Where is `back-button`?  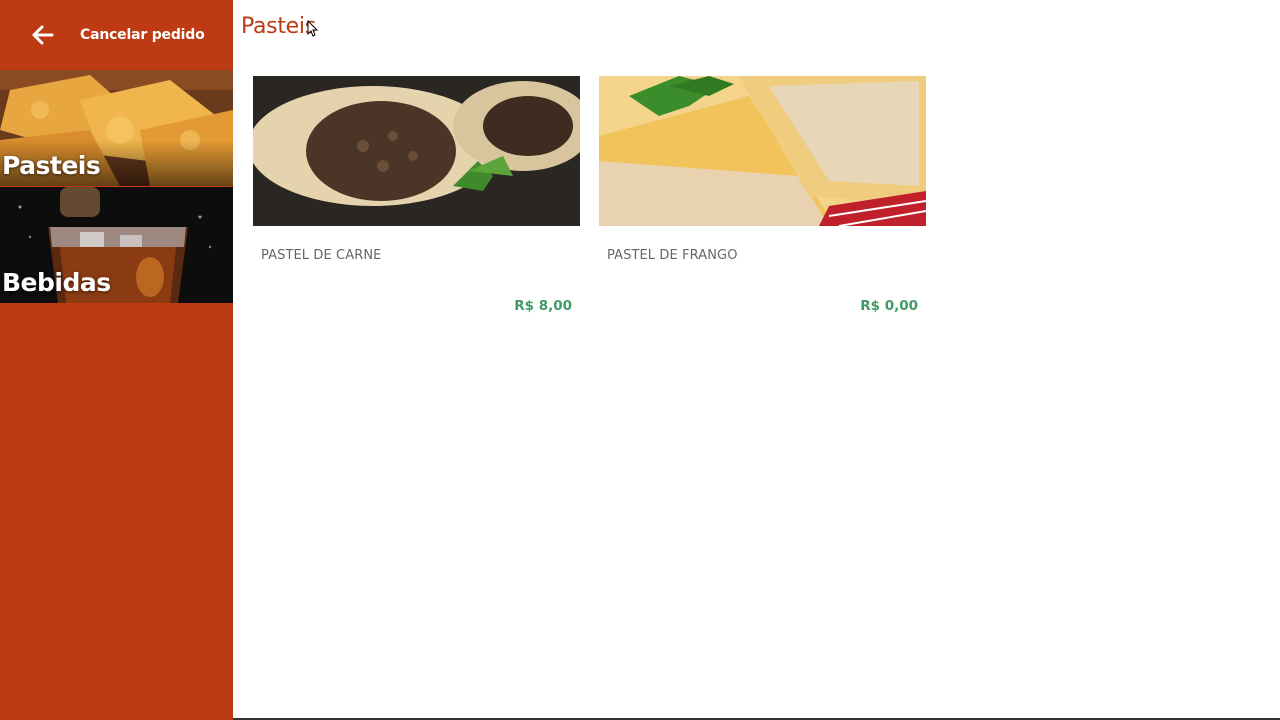 back-button is located at coordinates (43, 35).